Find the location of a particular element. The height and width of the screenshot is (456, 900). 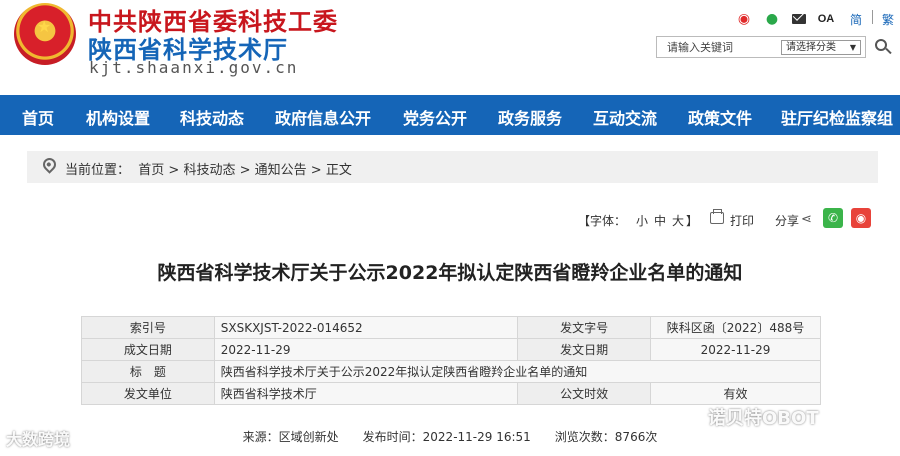

meta-value: SXSKXJST-2022-014652 is located at coordinates (366, 327).